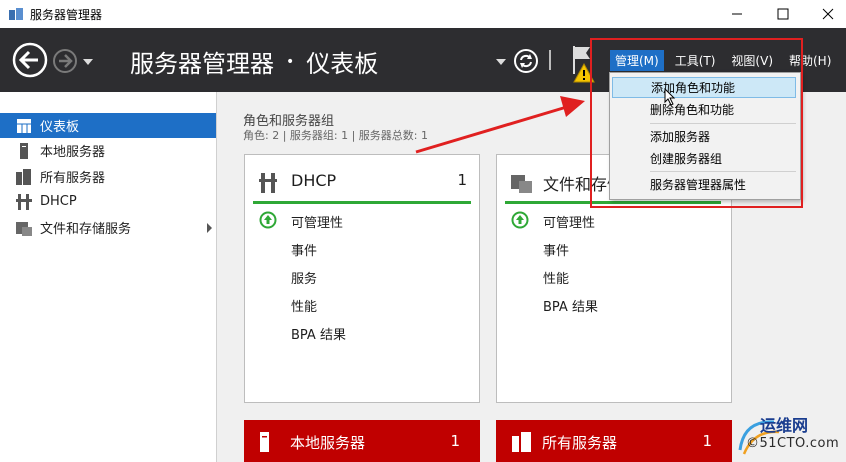  Describe the element at coordinates (696, 123) in the screenshot. I see `annotation-highlight-box` at that location.